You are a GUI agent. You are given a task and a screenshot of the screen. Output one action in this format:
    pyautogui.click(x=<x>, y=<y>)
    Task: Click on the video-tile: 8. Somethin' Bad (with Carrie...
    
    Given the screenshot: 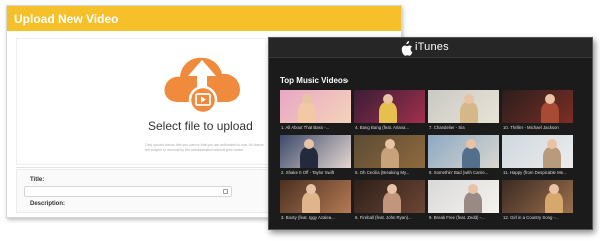 What is the action you would take?
    pyautogui.click(x=463, y=156)
    